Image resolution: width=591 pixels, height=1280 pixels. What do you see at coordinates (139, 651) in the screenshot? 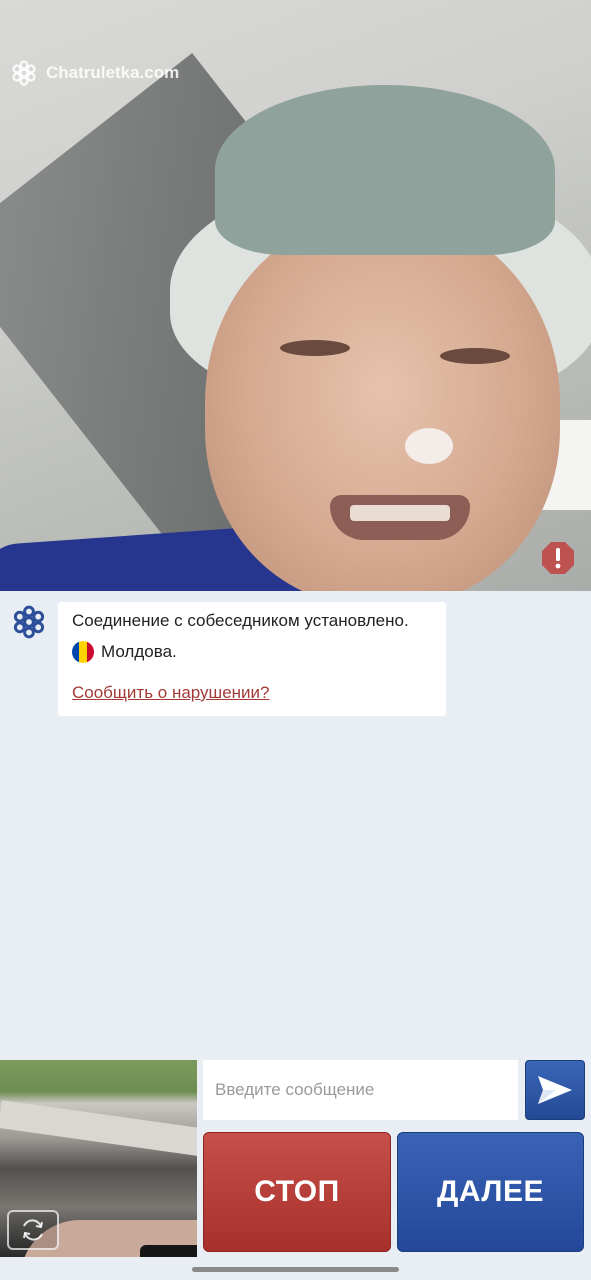
I see `partner-country-name: Молдова.` at bounding box center [139, 651].